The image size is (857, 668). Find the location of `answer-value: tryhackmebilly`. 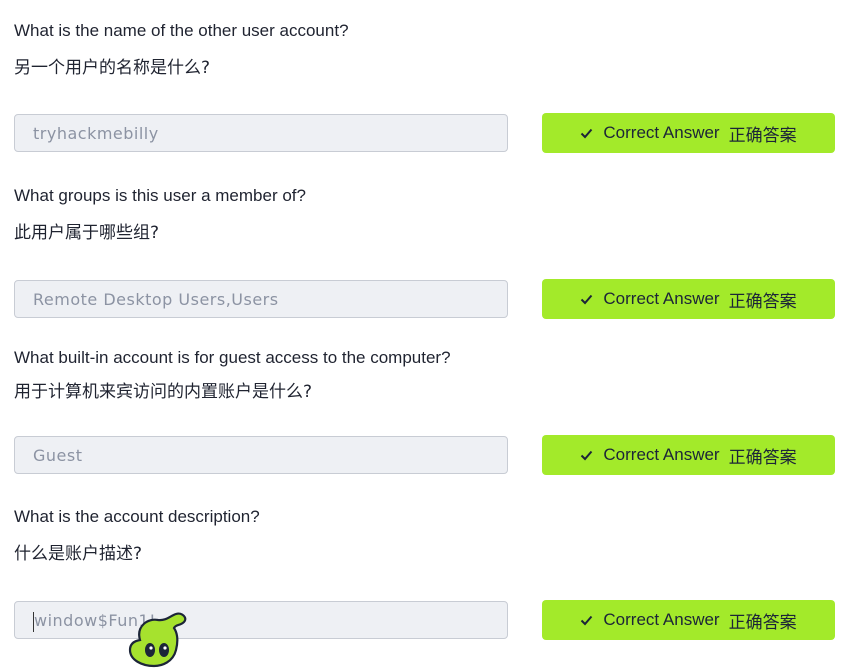

answer-value: tryhackmebilly is located at coordinates (96, 133).